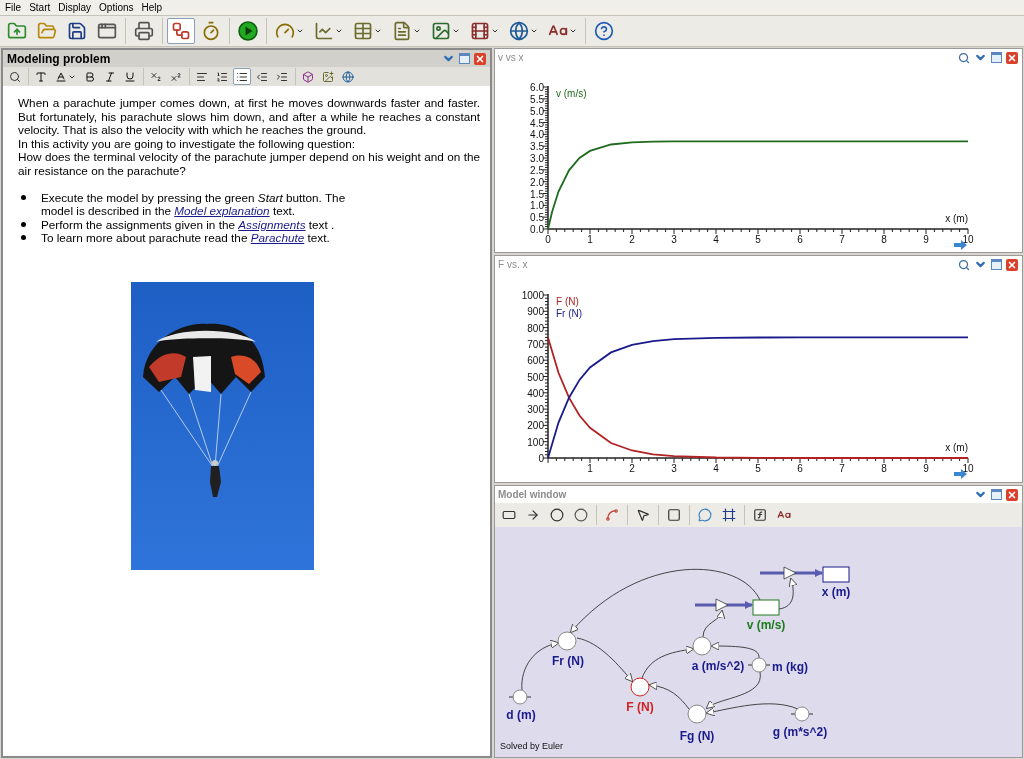  What do you see at coordinates (222, 76) in the screenshot?
I see `numbered-list-icon` at bounding box center [222, 76].